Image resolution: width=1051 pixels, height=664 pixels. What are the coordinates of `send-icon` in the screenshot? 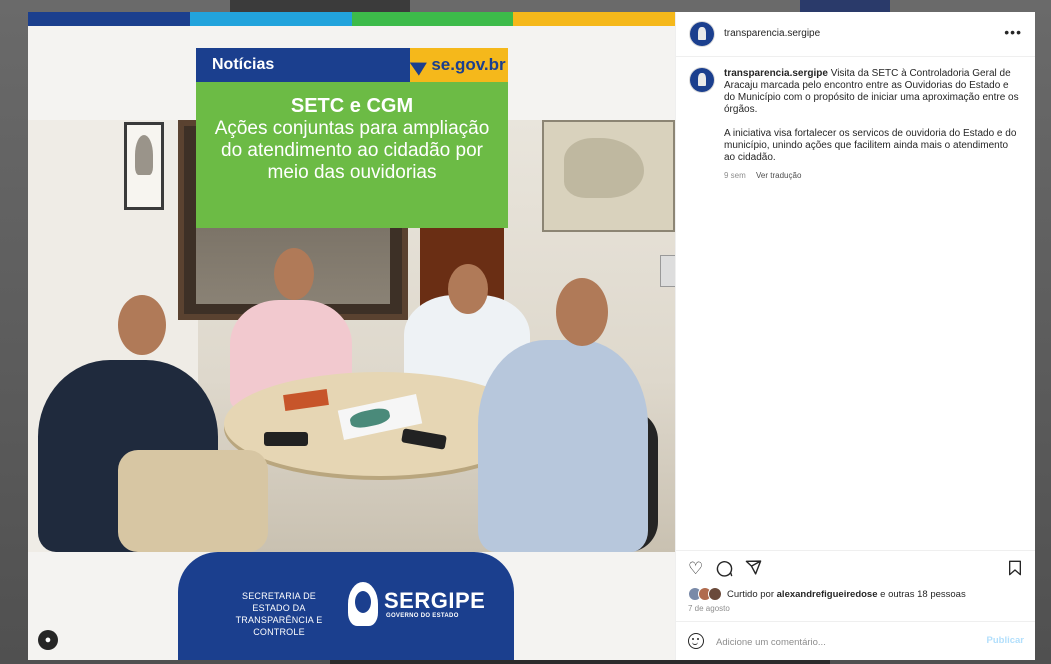 It's located at (753, 569).